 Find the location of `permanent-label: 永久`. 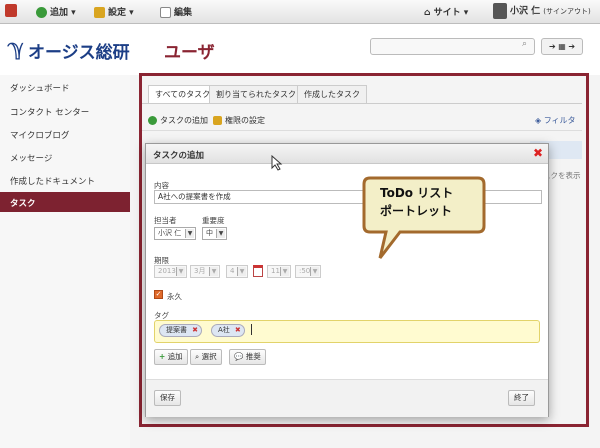

permanent-label: 永久 is located at coordinates (174, 296).